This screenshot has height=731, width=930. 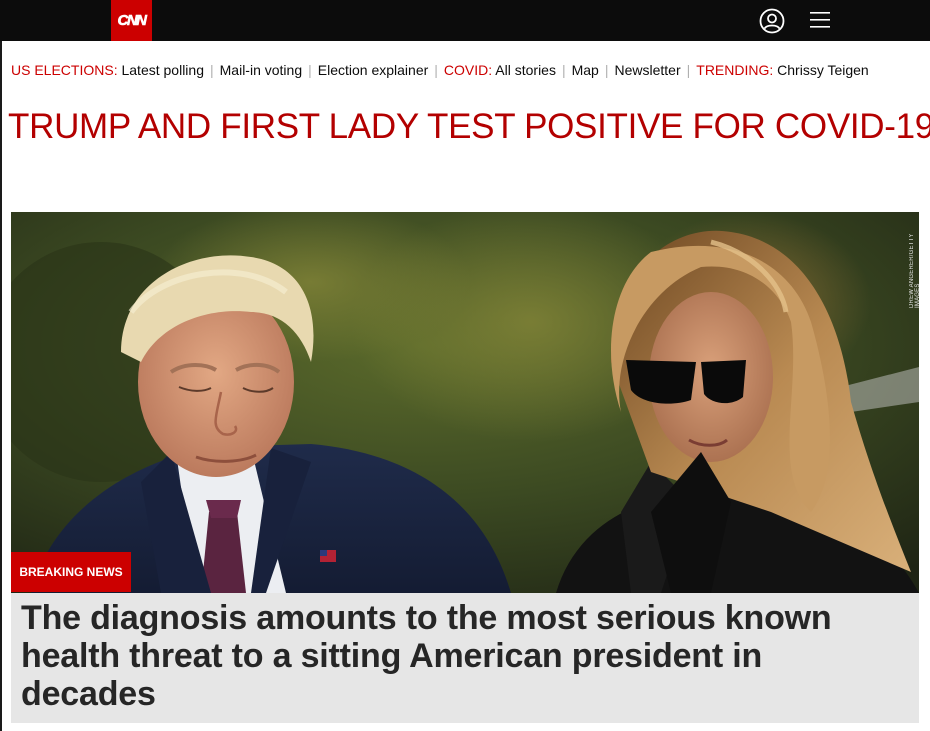 What do you see at coordinates (772, 21) in the screenshot?
I see `user-circle-icon` at bounding box center [772, 21].